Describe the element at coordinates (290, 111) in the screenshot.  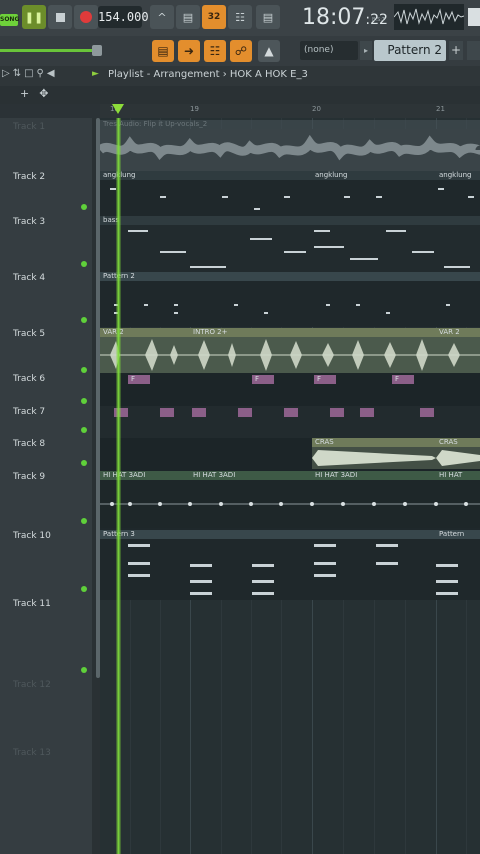
I see `timeline-ruler: 18 19 20 21` at that location.